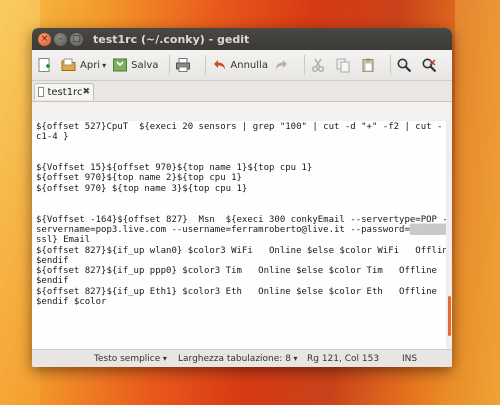  What do you see at coordinates (41, 92) in the screenshot?
I see `document-icon` at bounding box center [41, 92].